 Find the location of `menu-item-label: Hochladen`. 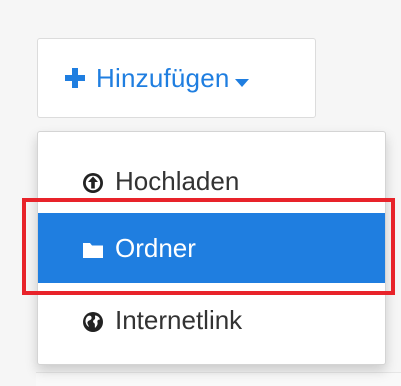

menu-item-label: Hochladen is located at coordinates (177, 180).